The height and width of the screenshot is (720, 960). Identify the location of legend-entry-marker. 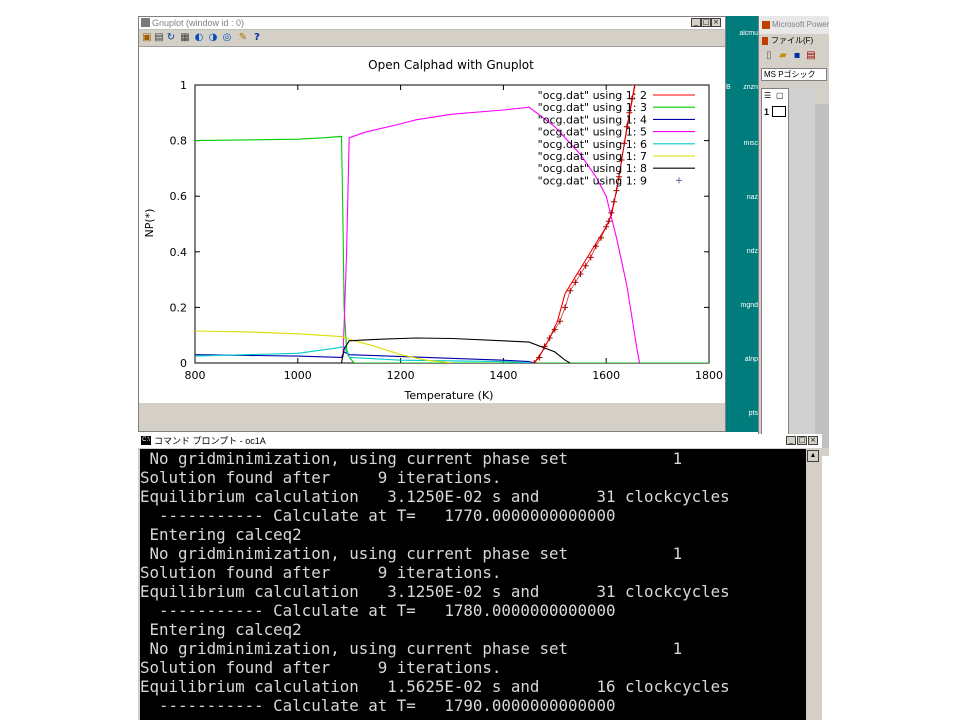
(679, 180).